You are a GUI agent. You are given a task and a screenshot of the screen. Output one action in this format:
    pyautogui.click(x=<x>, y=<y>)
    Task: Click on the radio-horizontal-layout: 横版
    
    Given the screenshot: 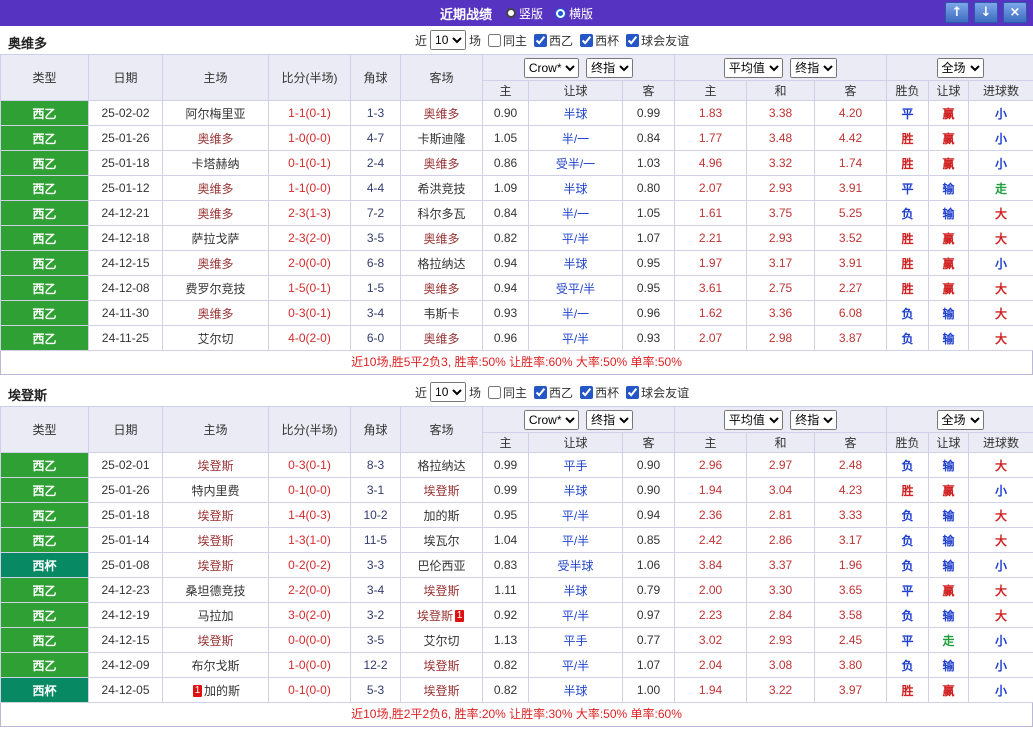 What is the action you would take?
    pyautogui.click(x=574, y=13)
    